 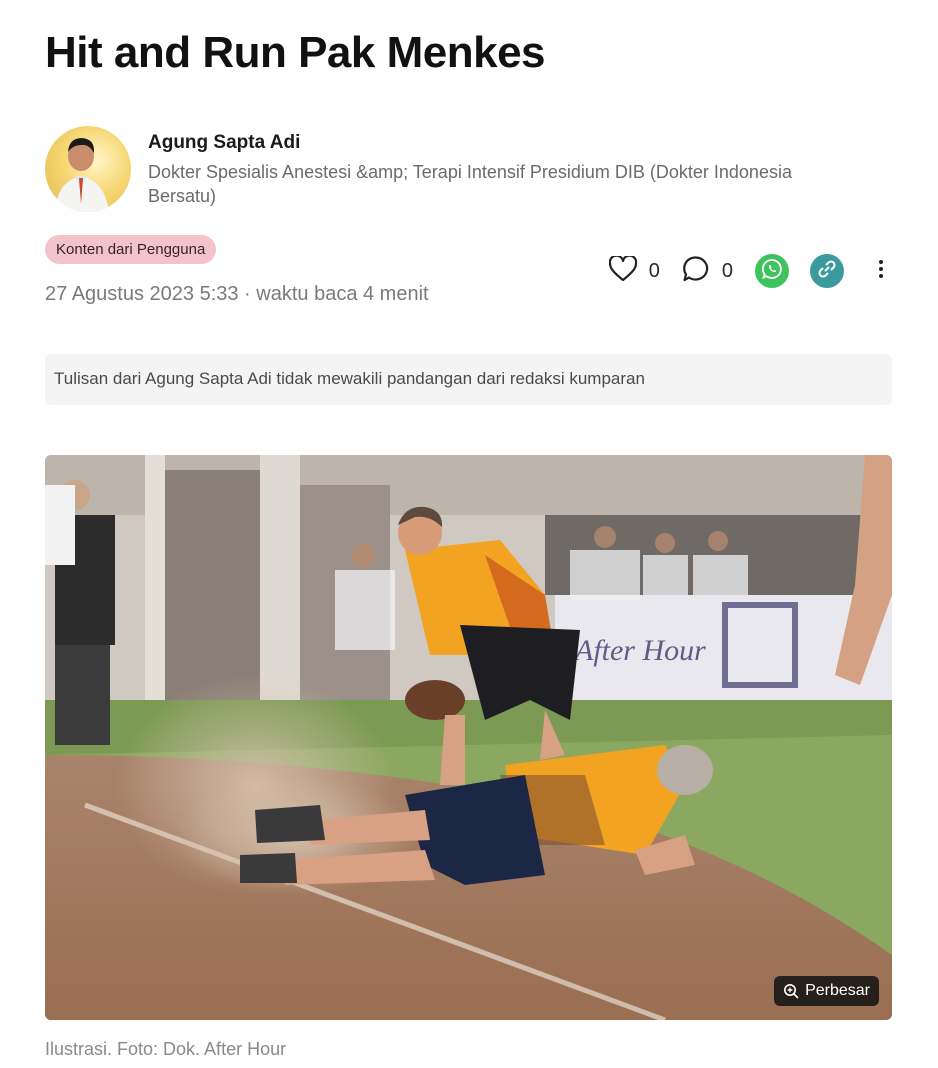 I want to click on comment-button: 0, so click(x=707, y=271).